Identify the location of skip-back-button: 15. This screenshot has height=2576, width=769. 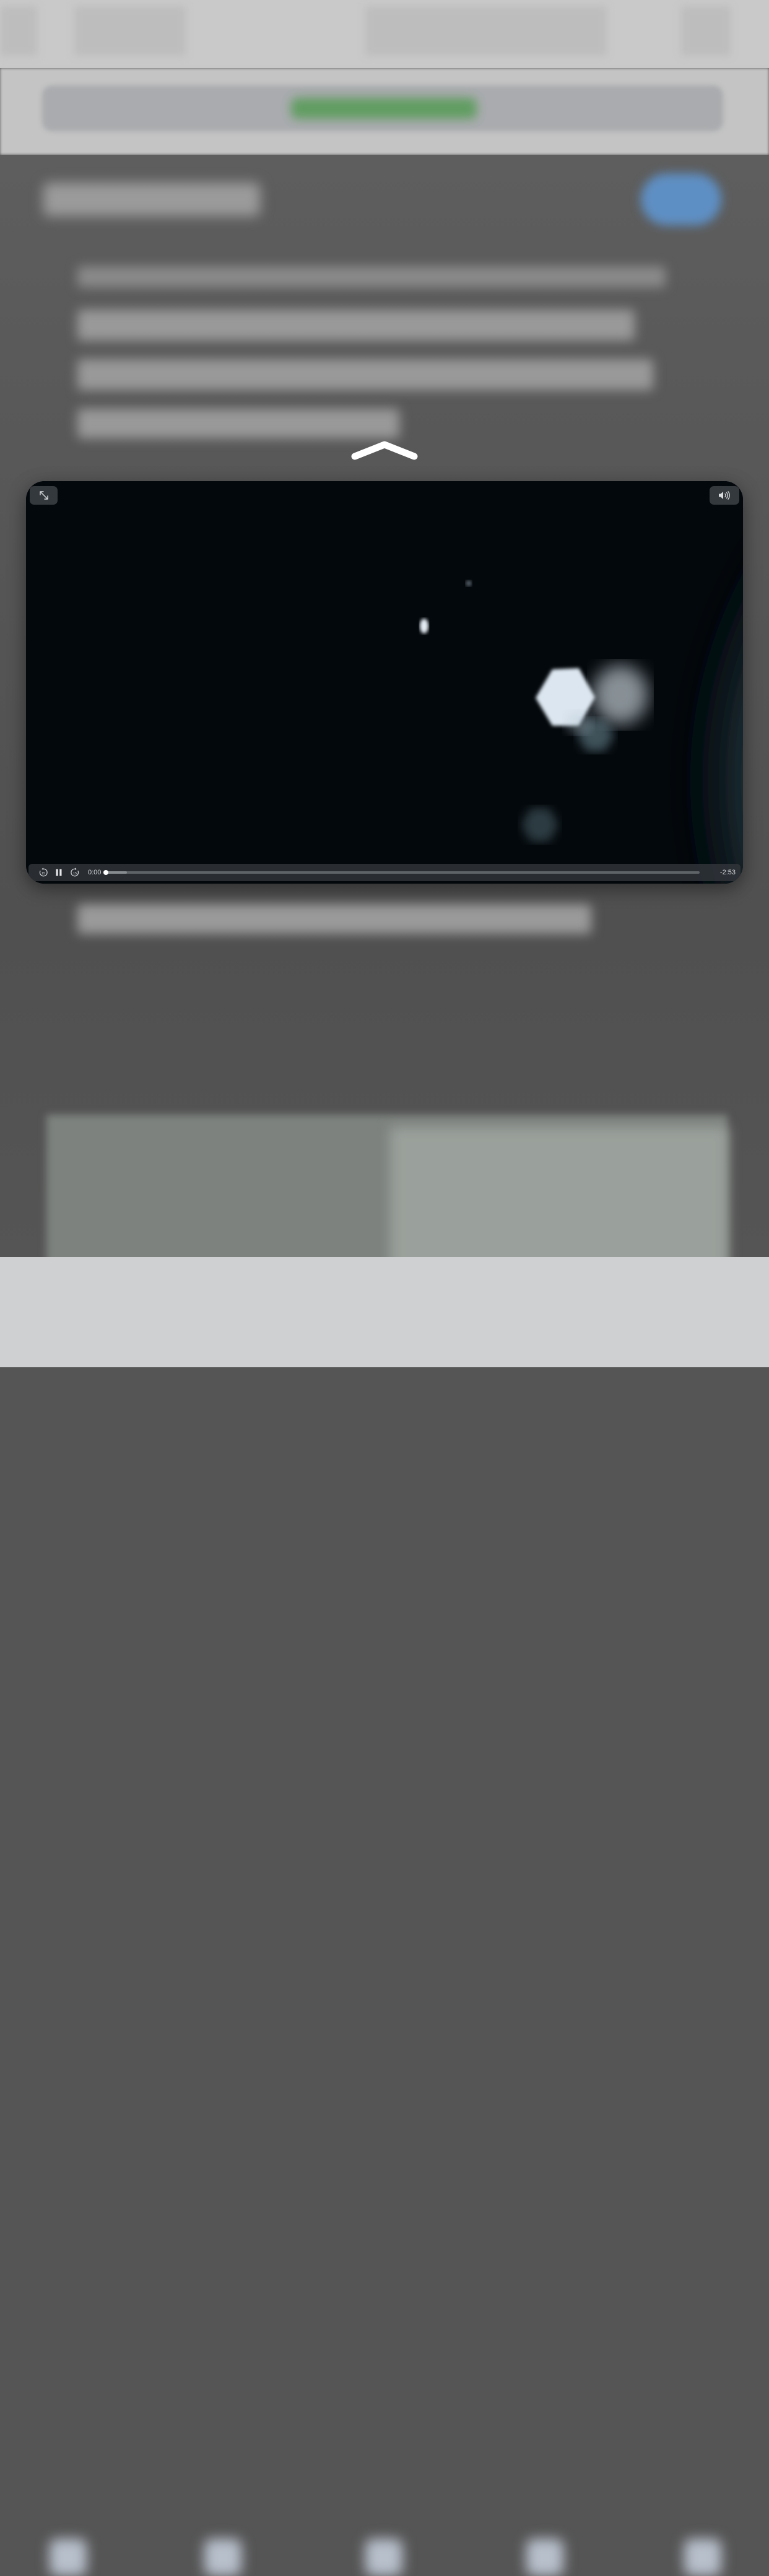
(43, 872).